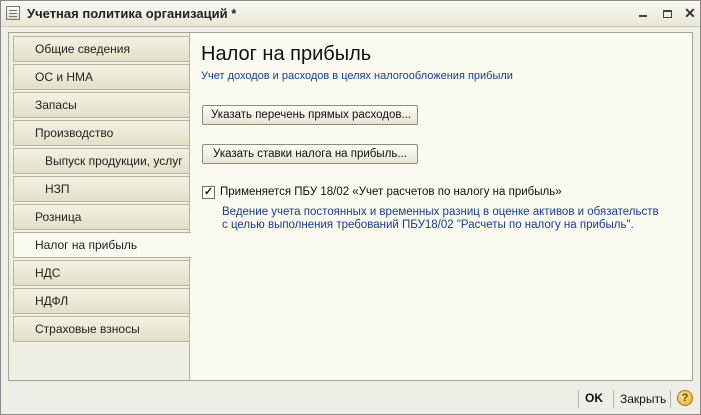 This screenshot has width=701, height=415. Describe the element at coordinates (594, 398) in the screenshot. I see `ok-button: OK` at that location.